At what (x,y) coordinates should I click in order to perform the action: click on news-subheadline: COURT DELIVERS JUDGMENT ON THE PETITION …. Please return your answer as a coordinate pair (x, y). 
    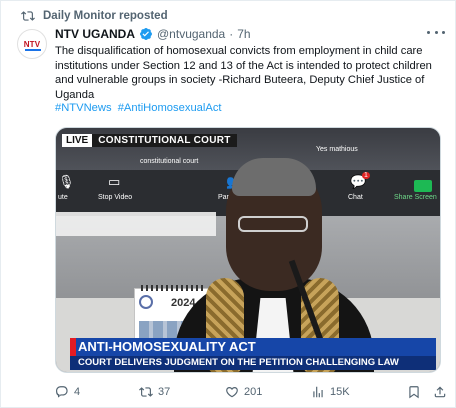
    Looking at the image, I should click on (253, 363).